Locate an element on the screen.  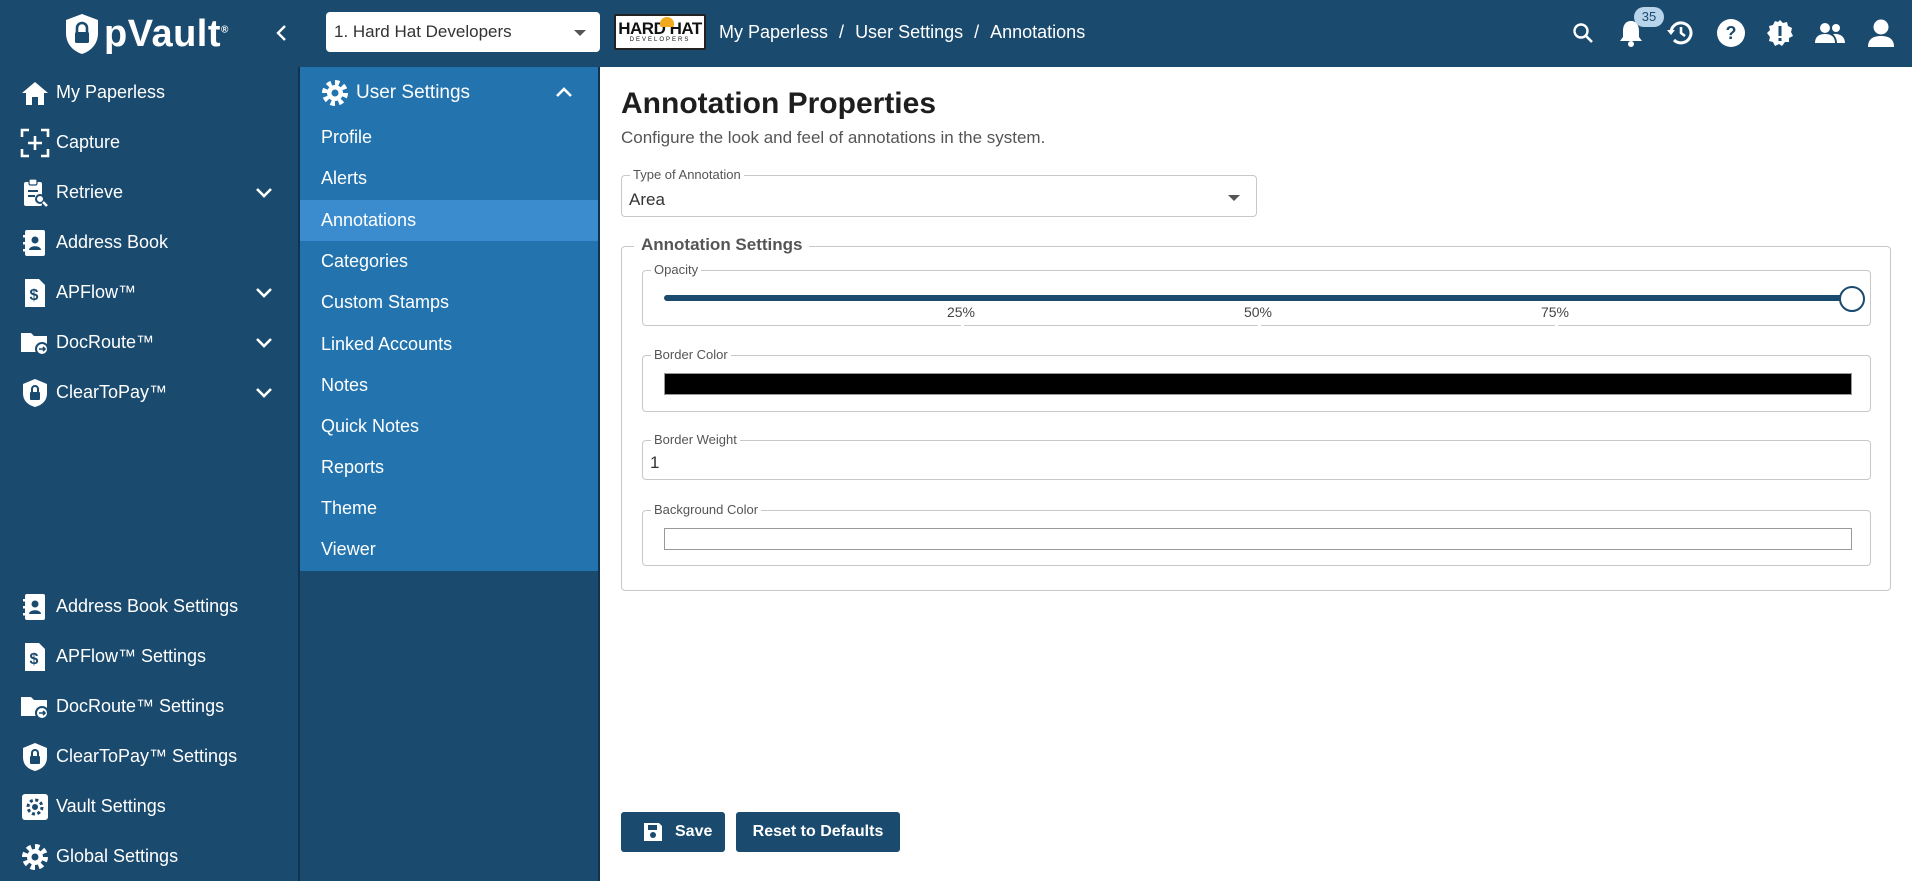
nav-item-label: My Paperless is located at coordinates (111, 91).